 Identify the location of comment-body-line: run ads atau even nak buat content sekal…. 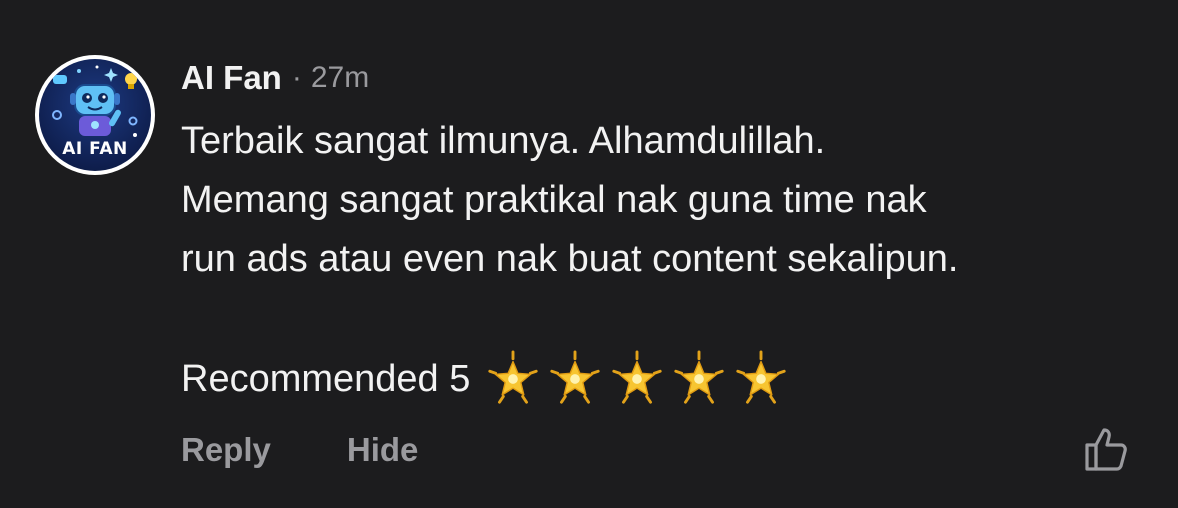
(570, 259).